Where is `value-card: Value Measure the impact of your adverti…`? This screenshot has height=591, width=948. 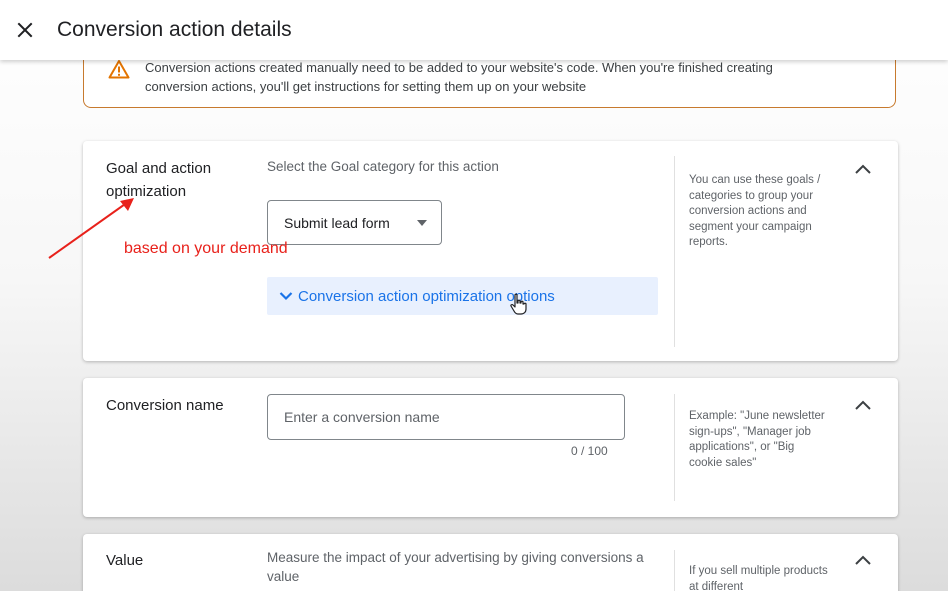
value-card: Value Measure the impact of your adverti… is located at coordinates (490, 562).